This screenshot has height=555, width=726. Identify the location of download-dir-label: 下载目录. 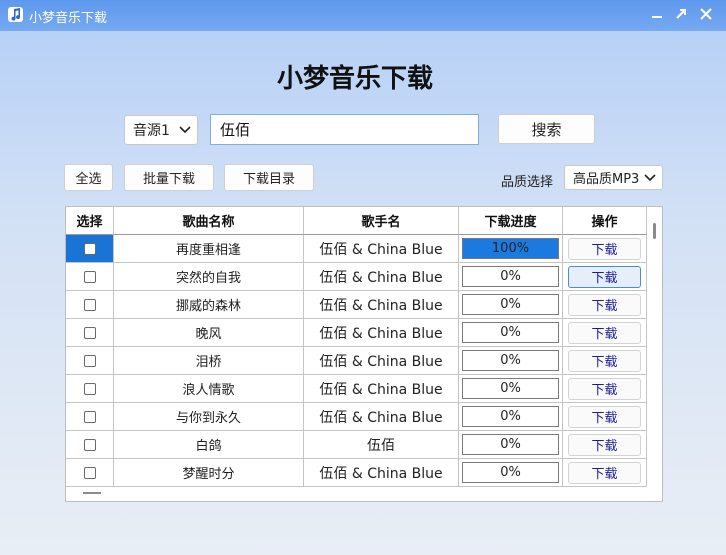
(268, 179).